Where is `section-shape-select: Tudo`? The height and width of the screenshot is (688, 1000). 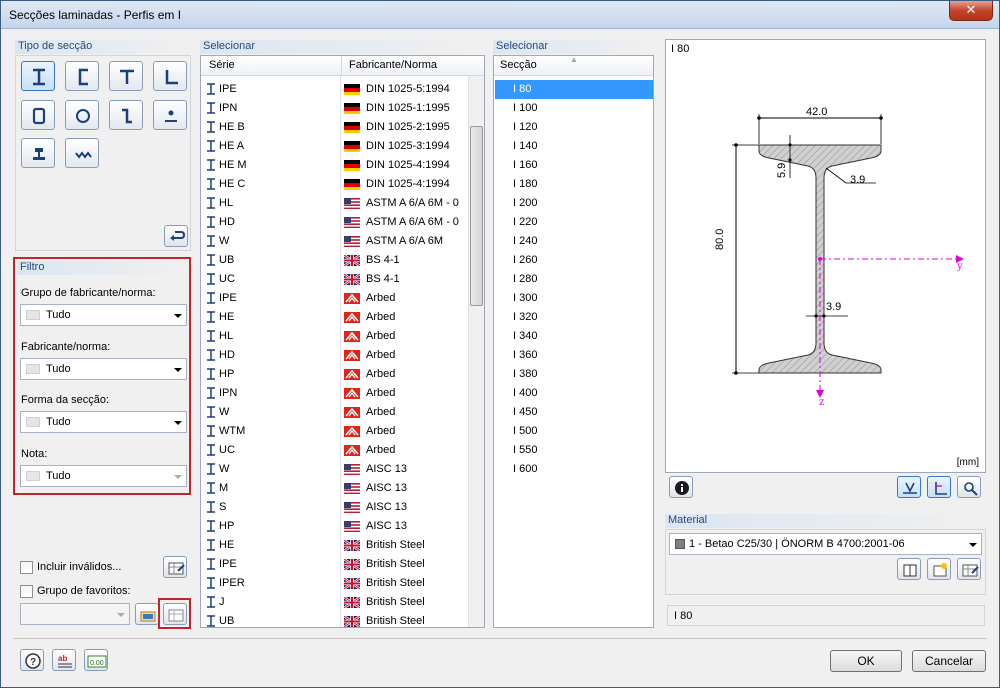
section-shape-select: Tudo is located at coordinates (103, 422).